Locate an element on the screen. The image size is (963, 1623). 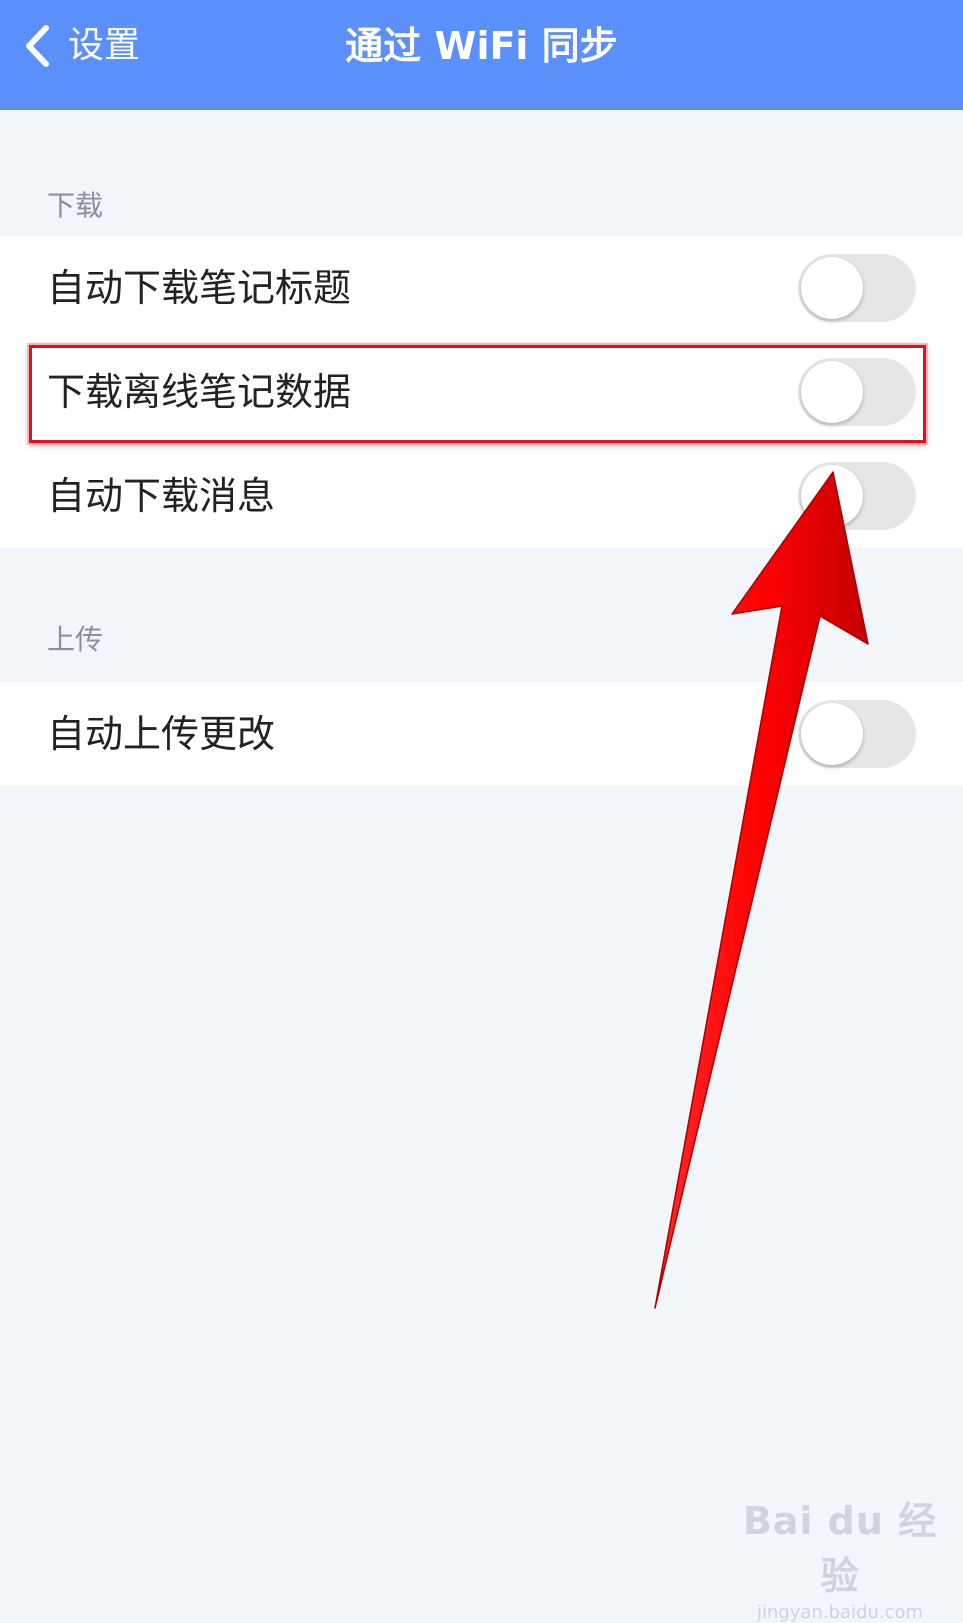
watermark-logo: Bai du 经验 is located at coordinates (840, 1548).